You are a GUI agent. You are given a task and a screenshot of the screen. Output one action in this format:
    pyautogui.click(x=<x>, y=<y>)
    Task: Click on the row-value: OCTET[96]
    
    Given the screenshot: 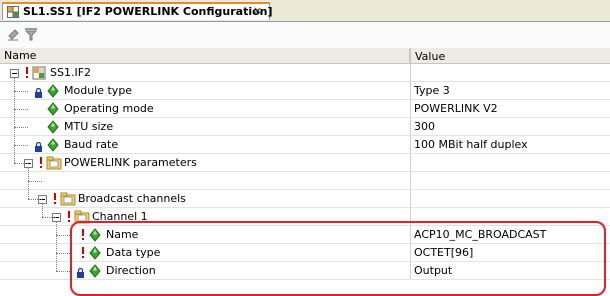 What is the action you would take?
    pyautogui.click(x=443, y=252)
    